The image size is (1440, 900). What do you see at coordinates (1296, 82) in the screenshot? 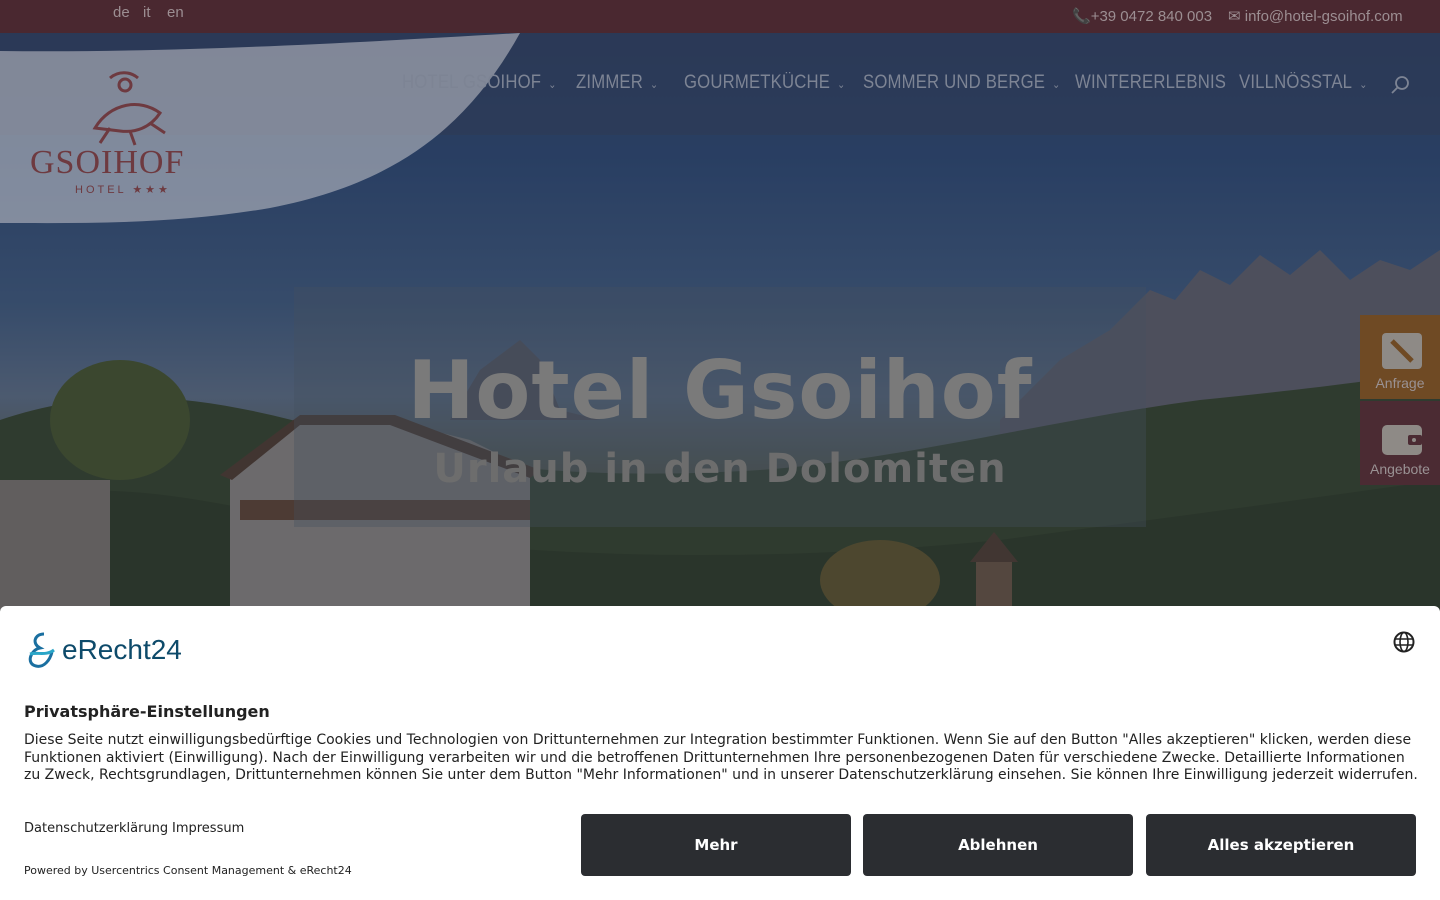
I see `nav-label: VILLNÖSSTAL` at bounding box center [1296, 82].